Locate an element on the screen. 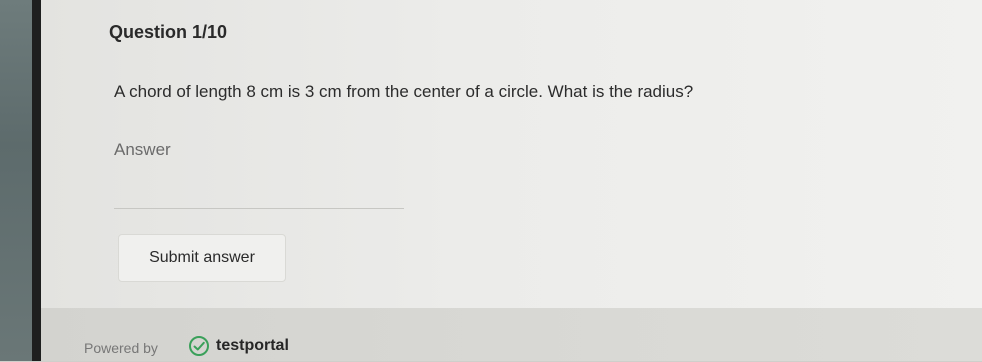 The height and width of the screenshot is (362, 982). powered-by-text: Powered by is located at coordinates (121, 348).